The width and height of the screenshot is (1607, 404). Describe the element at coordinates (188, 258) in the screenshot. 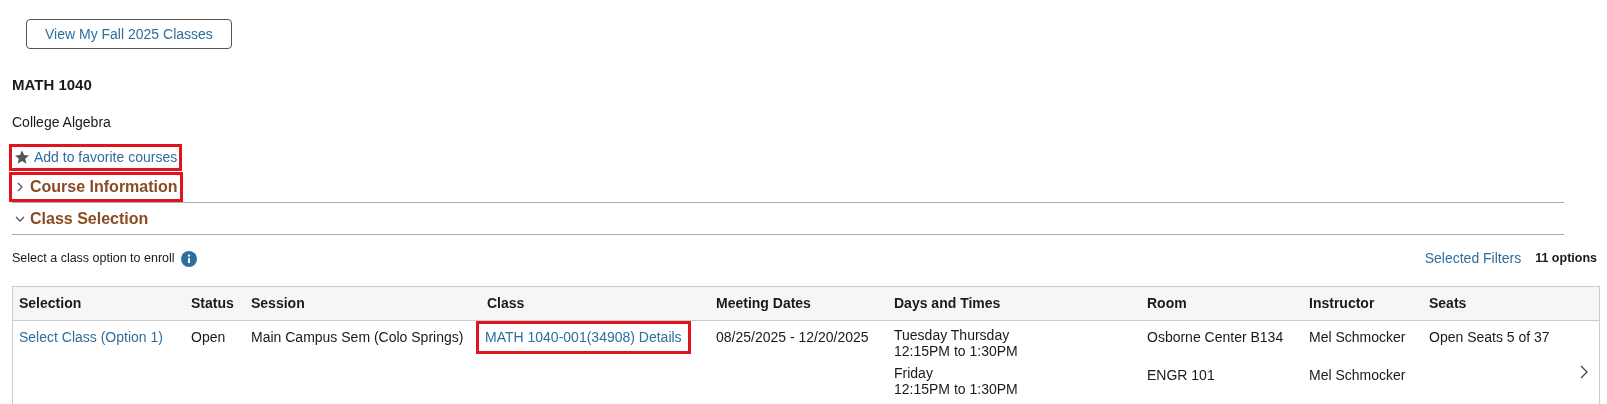

I see `info-icon` at that location.